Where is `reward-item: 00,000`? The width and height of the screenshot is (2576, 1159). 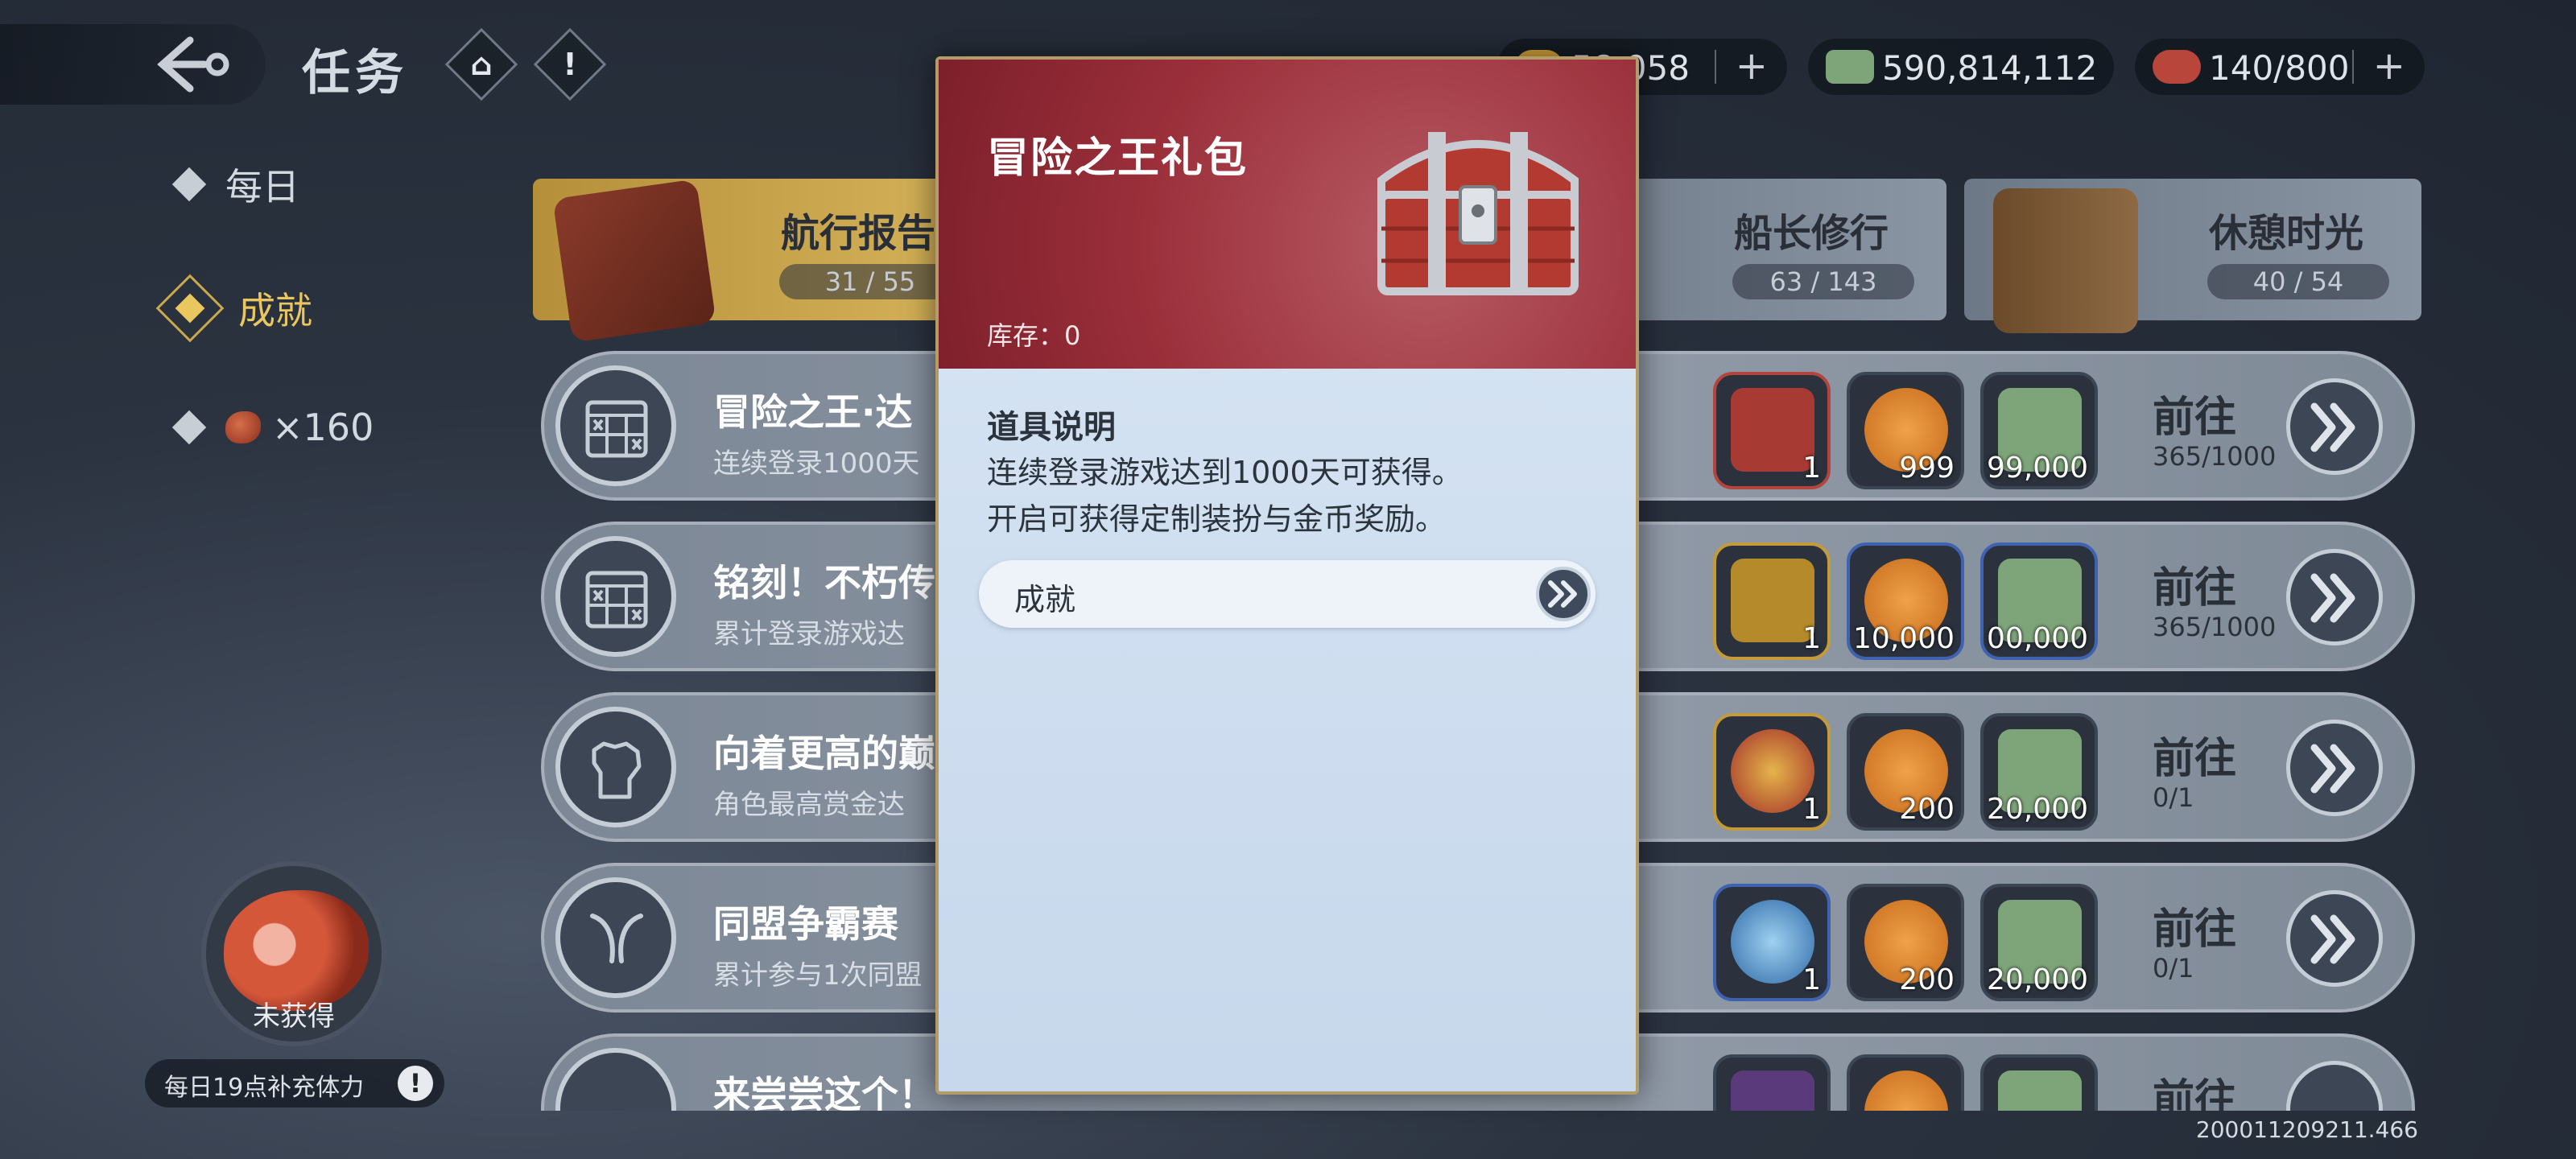 reward-item: 00,000 is located at coordinates (2039, 601).